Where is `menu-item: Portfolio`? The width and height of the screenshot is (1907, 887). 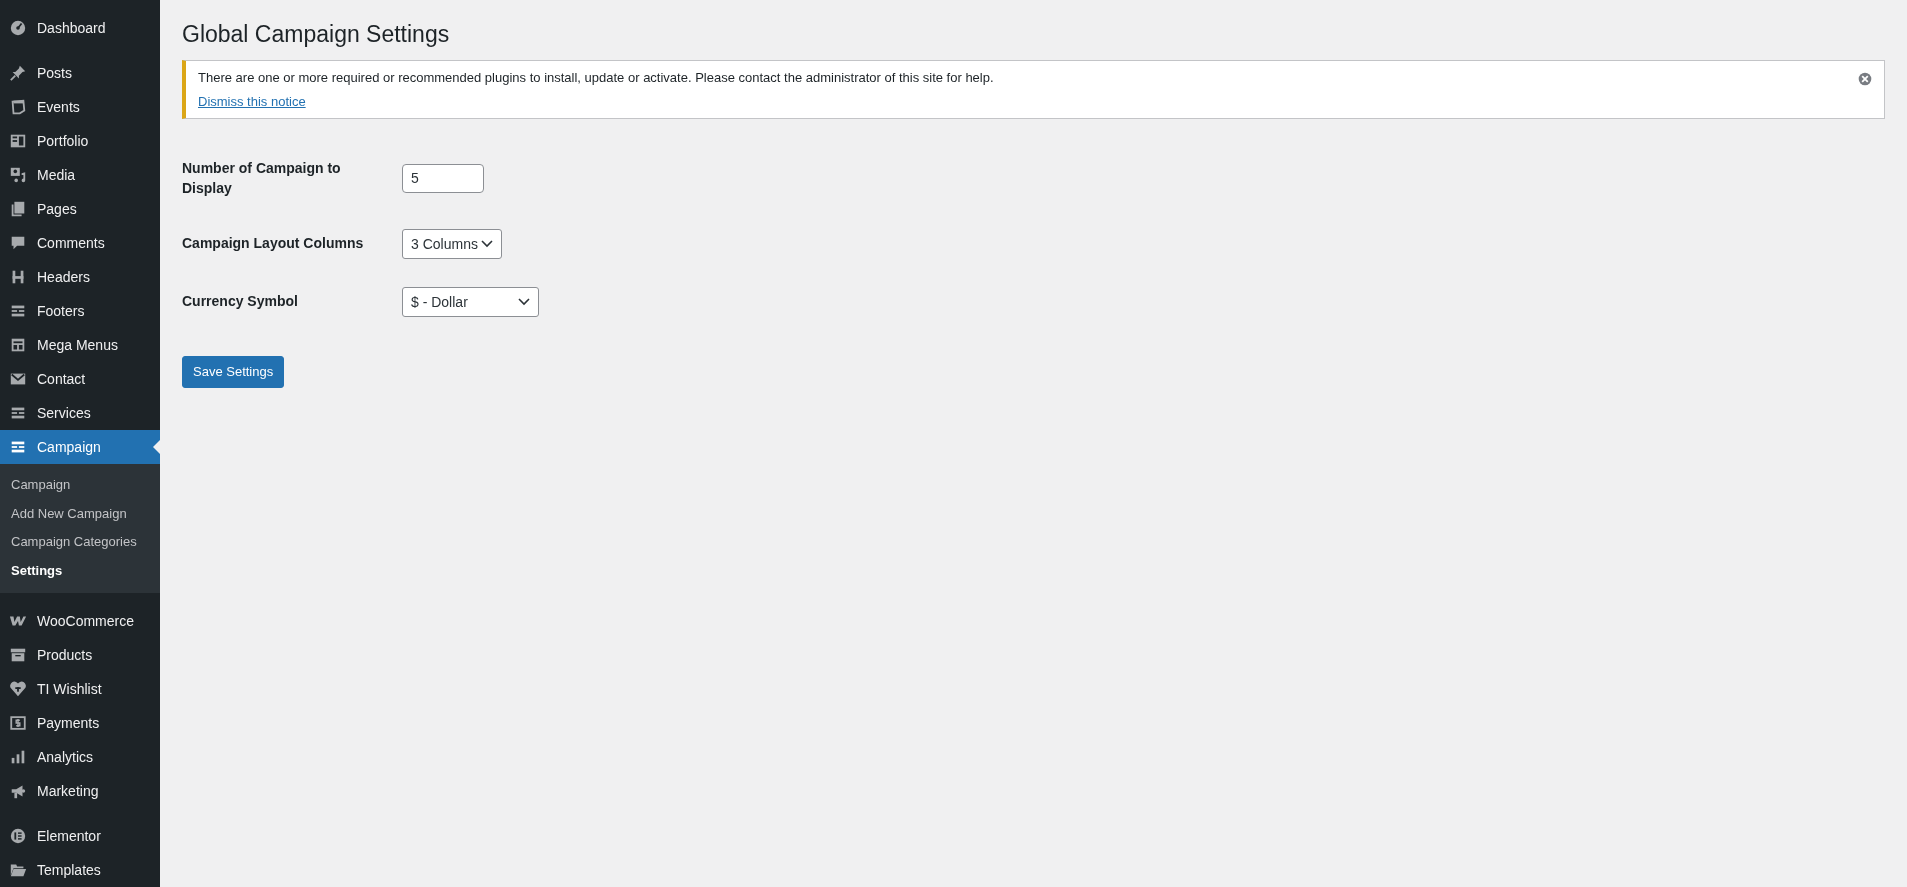
menu-item: Portfolio is located at coordinates (80, 141).